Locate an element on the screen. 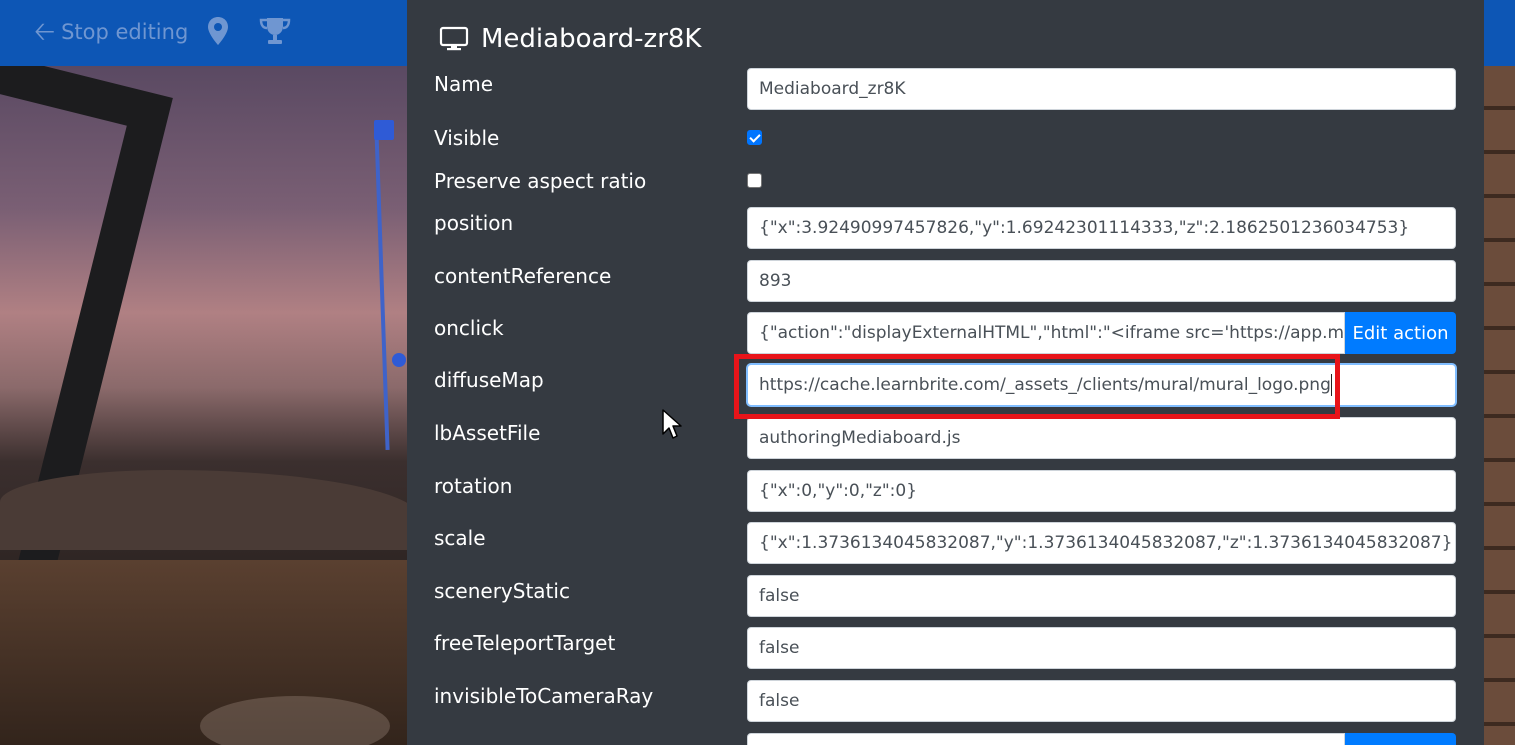 This screenshot has height=745, width=1515. stop-editing-label: Stop editing is located at coordinates (125, 32).